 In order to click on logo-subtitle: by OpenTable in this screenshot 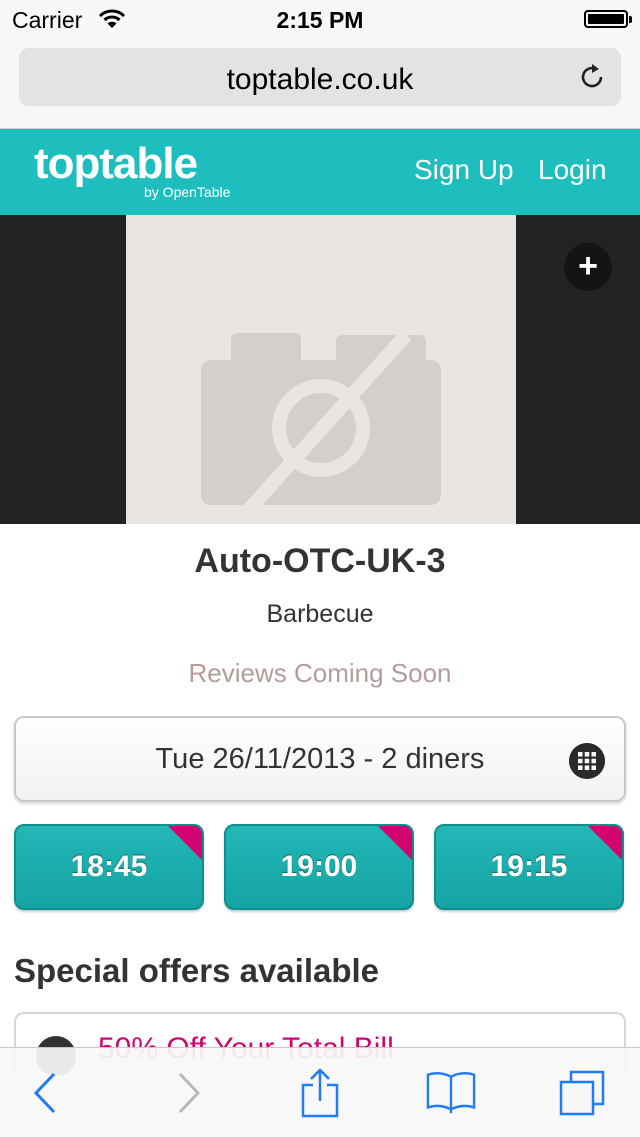, I will do `click(187, 192)`.